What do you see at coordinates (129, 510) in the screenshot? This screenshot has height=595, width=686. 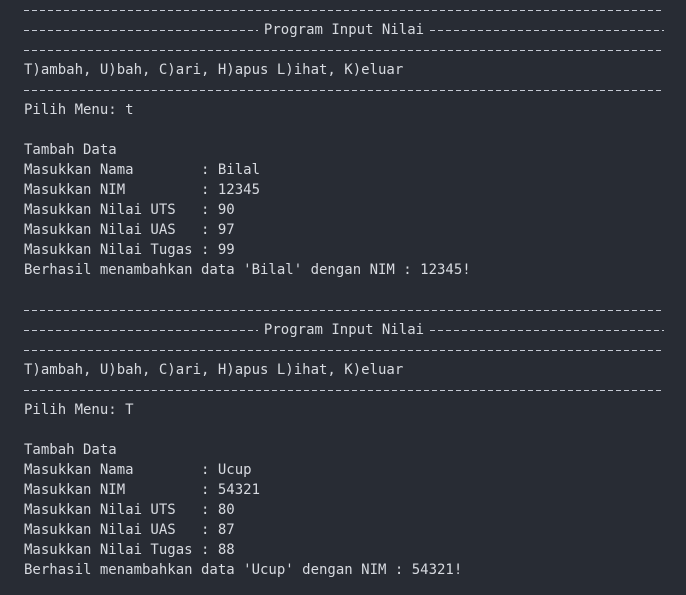 I see `field-nilai-uts: Masukkan Nilai UTS : 80` at bounding box center [129, 510].